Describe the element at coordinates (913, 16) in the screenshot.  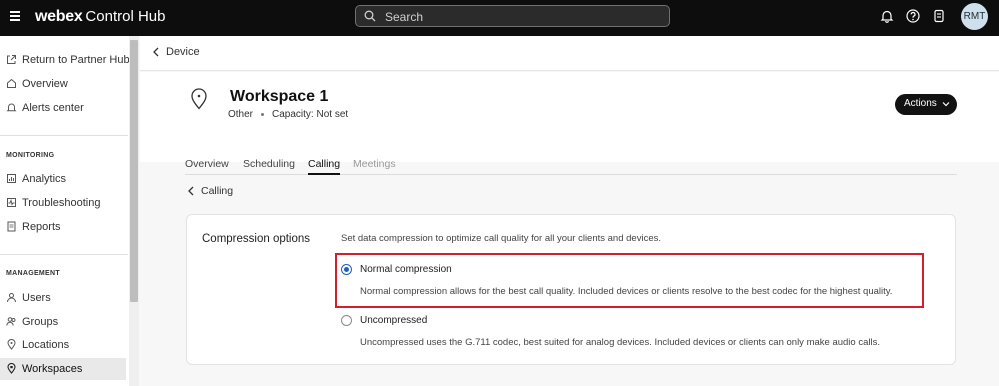
I see `help-icon` at that location.